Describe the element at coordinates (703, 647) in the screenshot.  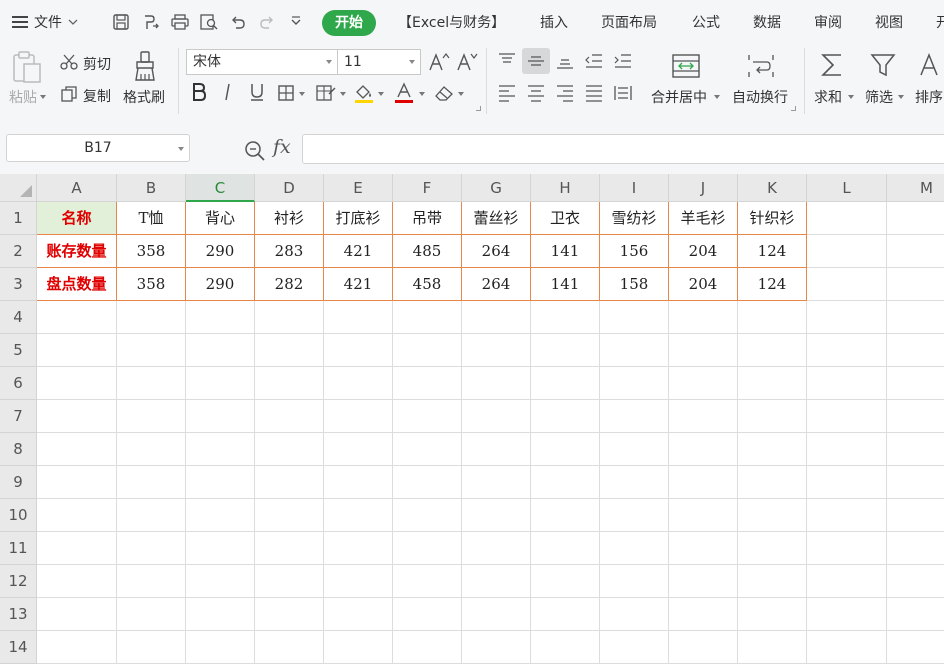
I see `cell-j14` at that location.